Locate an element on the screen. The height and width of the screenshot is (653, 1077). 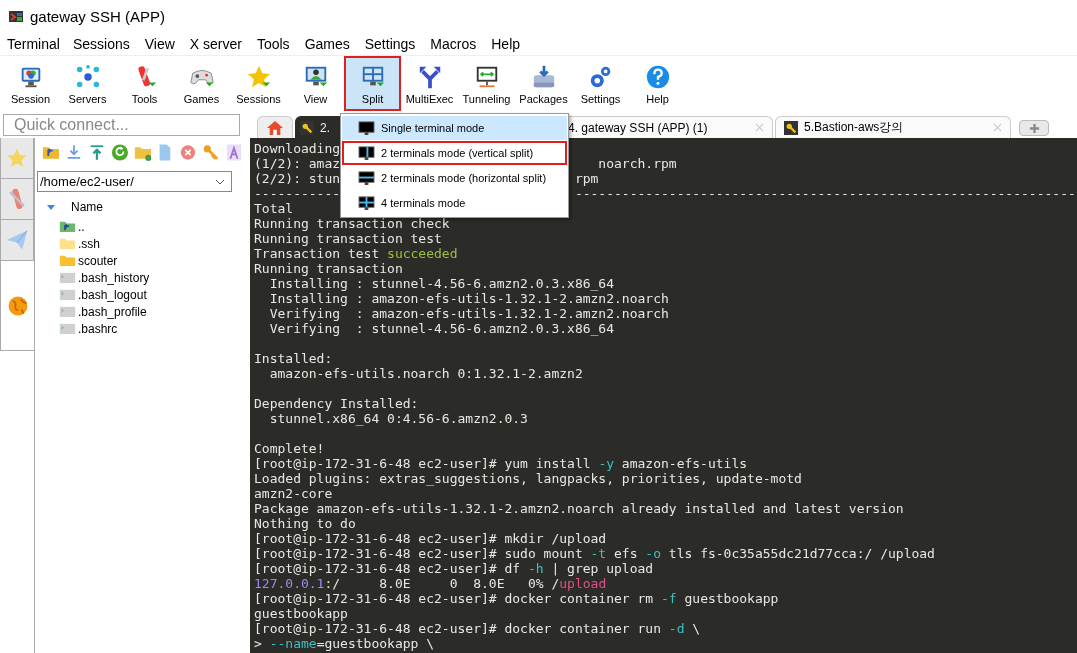
terminal-text: Dependency Installed: is located at coordinates (336, 403).